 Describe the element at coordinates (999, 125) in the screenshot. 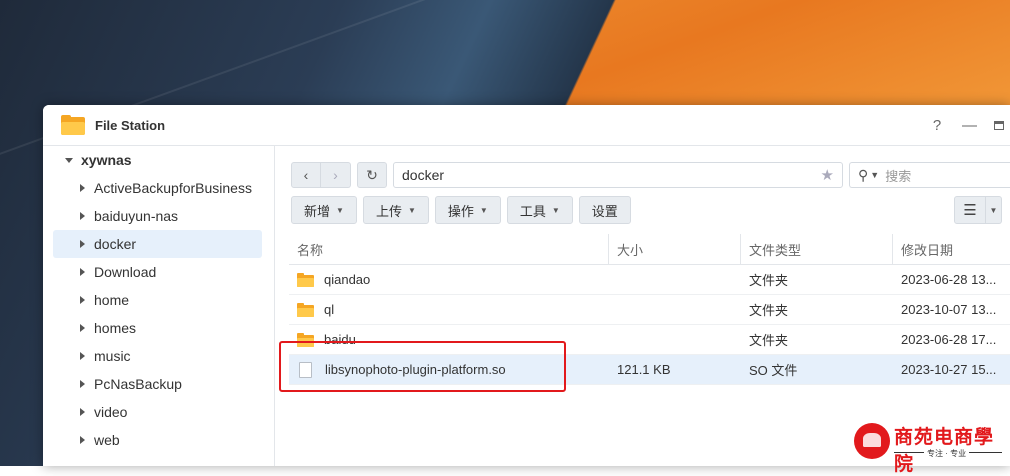

I see `maximize-icon` at that location.